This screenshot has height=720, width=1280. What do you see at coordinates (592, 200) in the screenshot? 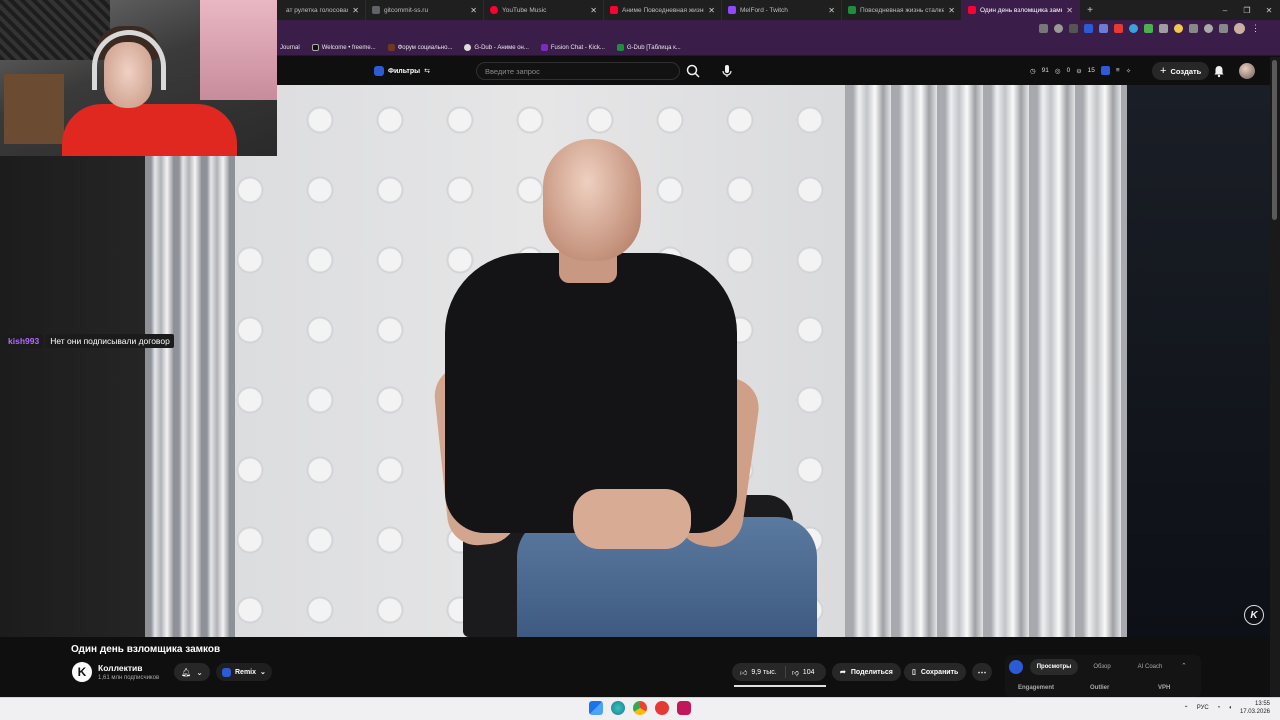
I see `person-head` at bounding box center [592, 200].